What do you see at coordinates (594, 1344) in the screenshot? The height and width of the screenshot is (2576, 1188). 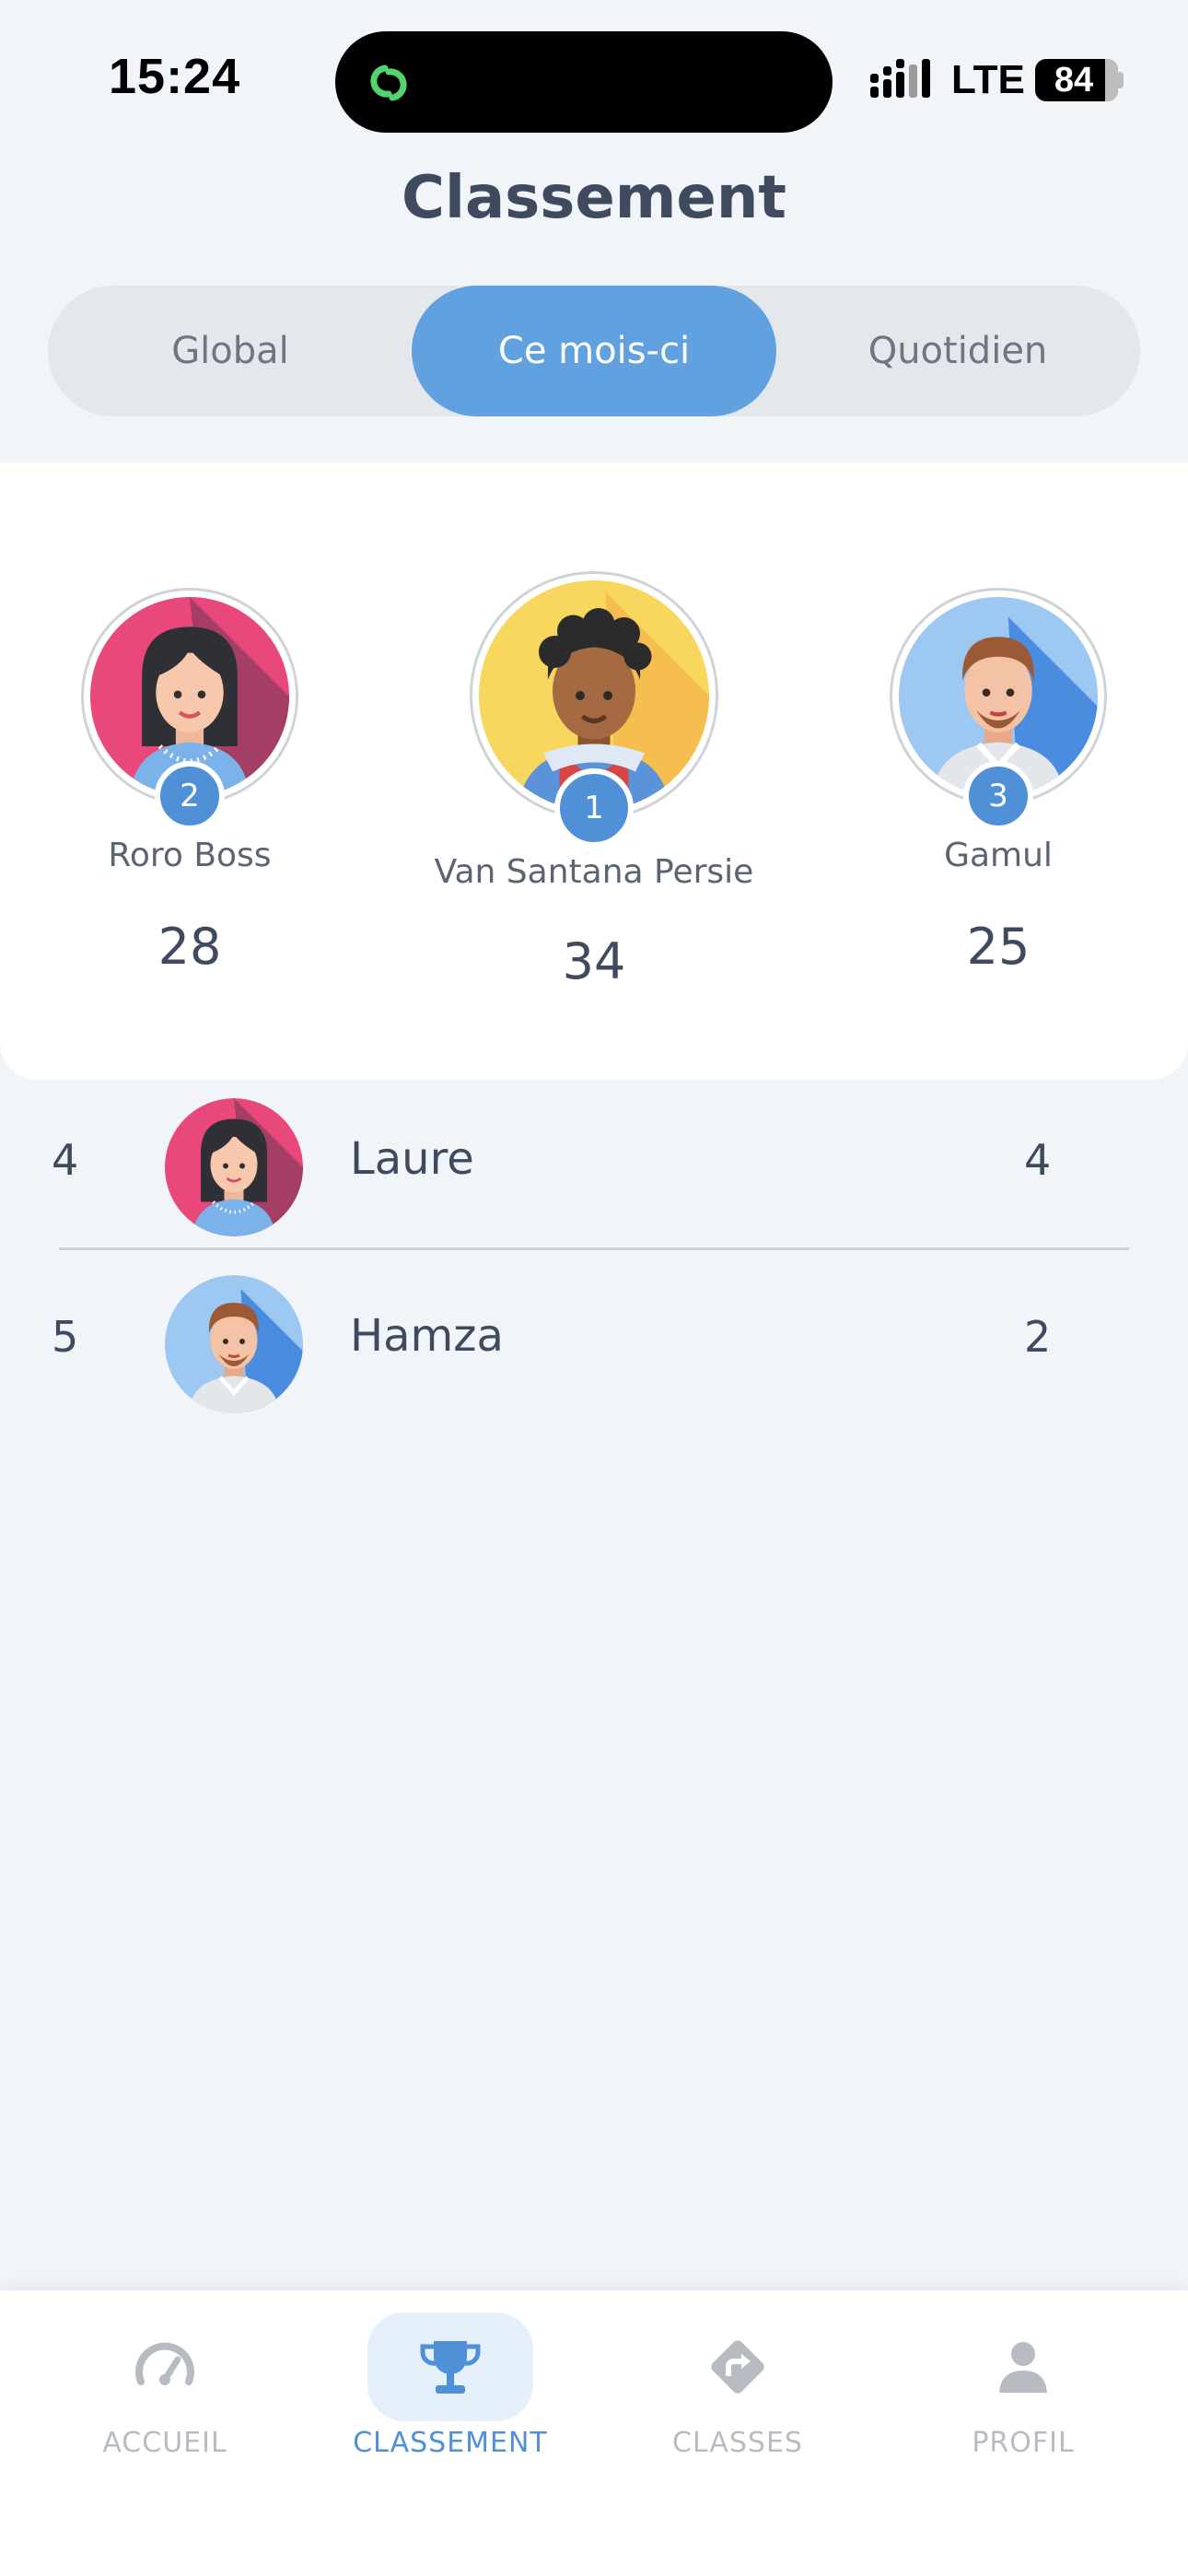 I see `ranking-row: 5 Hamza 2` at bounding box center [594, 1344].